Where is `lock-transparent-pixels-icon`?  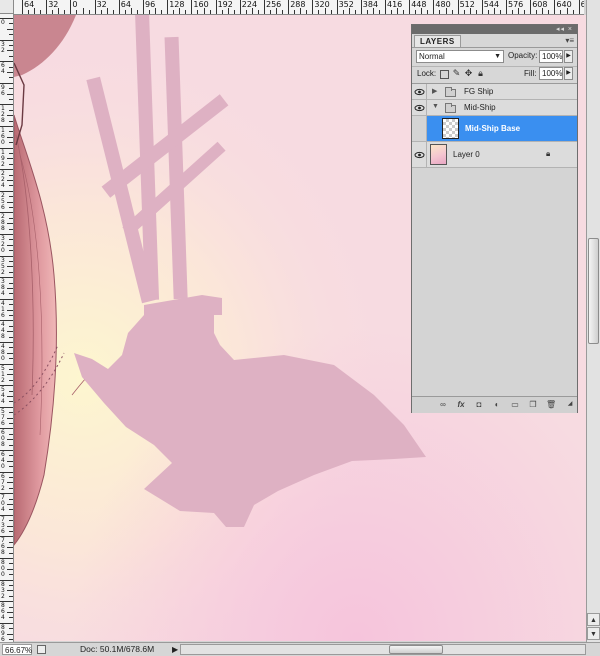
lock-transparent-pixels-icon is located at coordinates (444, 74).